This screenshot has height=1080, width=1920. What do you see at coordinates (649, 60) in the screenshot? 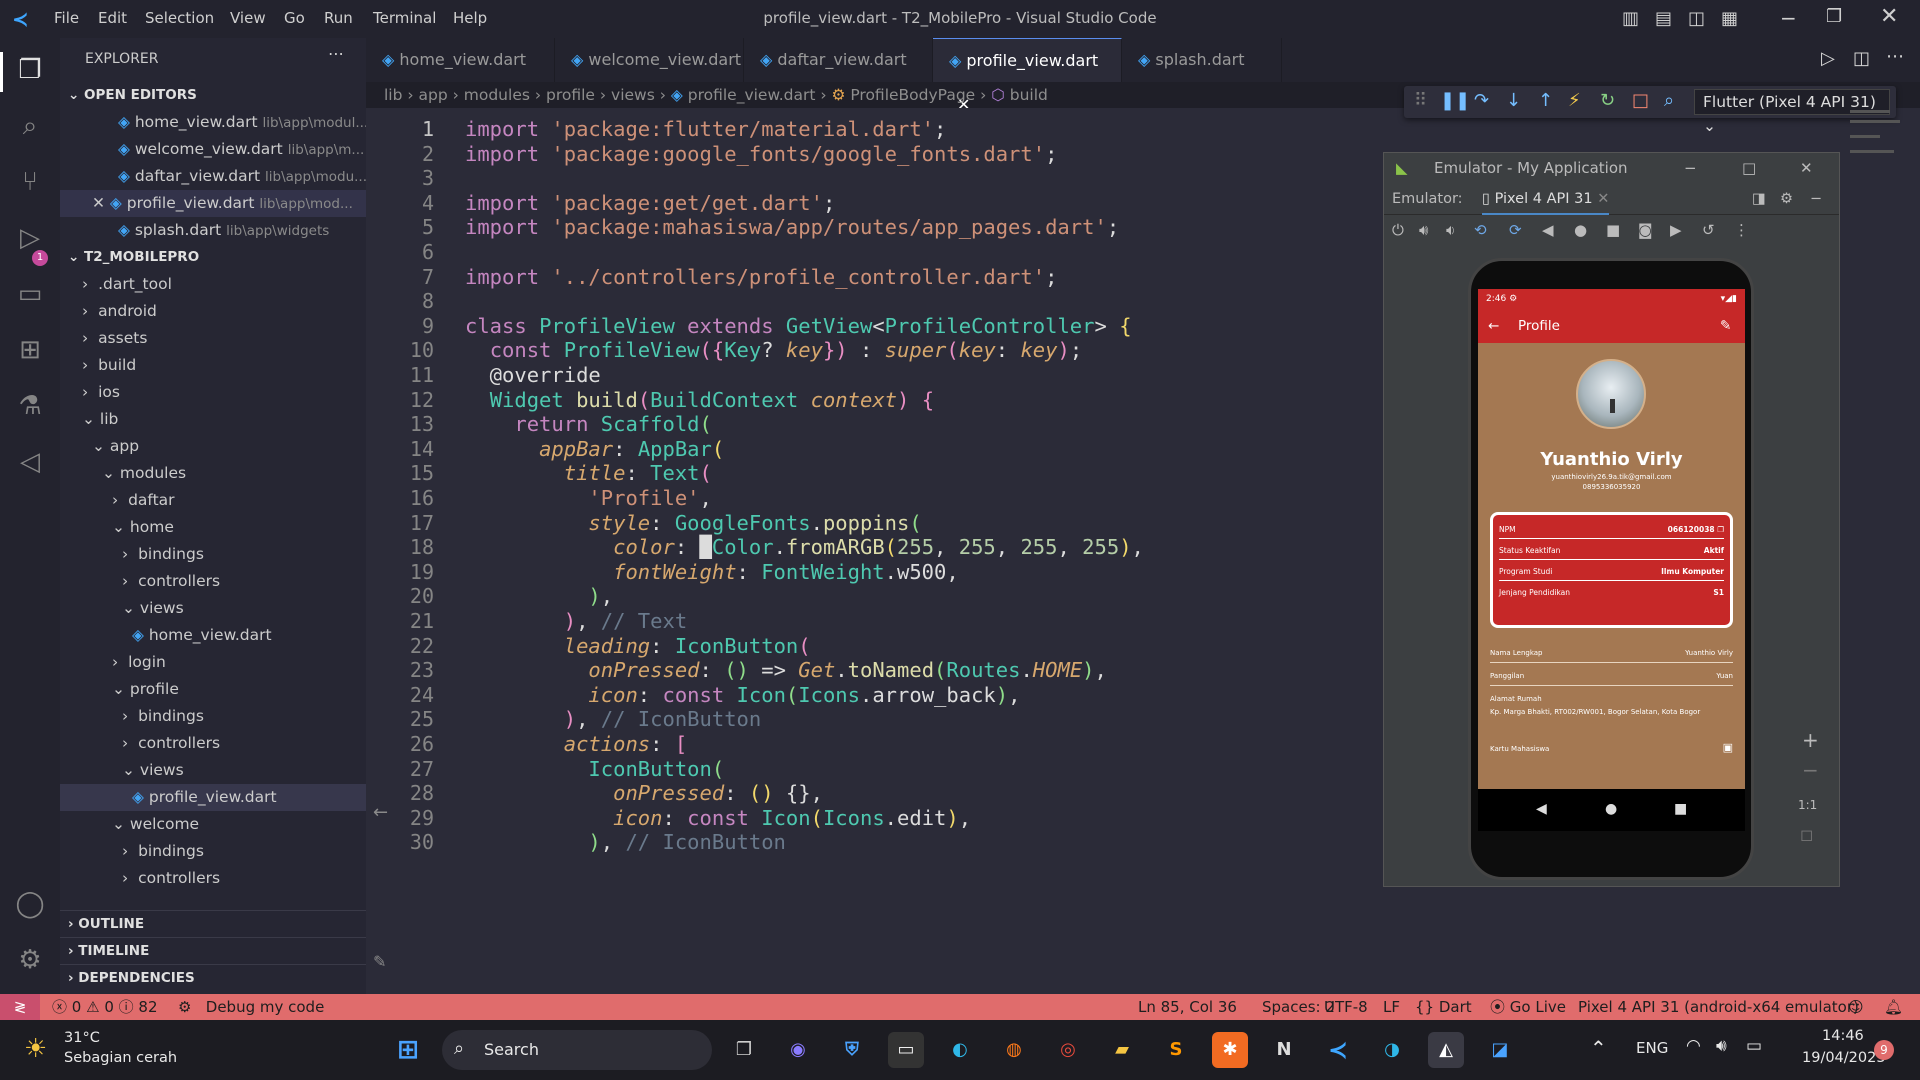
I see `tab-welcome-view: ◈ welcome_view.dart` at bounding box center [649, 60].